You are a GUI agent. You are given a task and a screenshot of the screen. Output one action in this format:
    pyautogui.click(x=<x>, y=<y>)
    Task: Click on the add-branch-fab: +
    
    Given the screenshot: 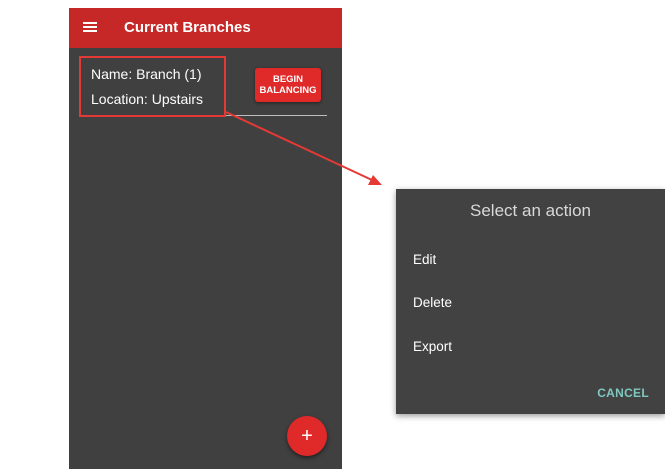 What is the action you would take?
    pyautogui.click(x=307, y=436)
    